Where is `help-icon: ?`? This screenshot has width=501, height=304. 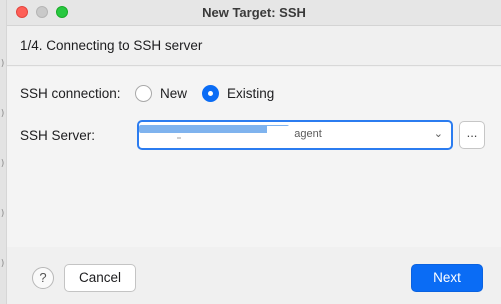
help-icon: ? is located at coordinates (43, 278).